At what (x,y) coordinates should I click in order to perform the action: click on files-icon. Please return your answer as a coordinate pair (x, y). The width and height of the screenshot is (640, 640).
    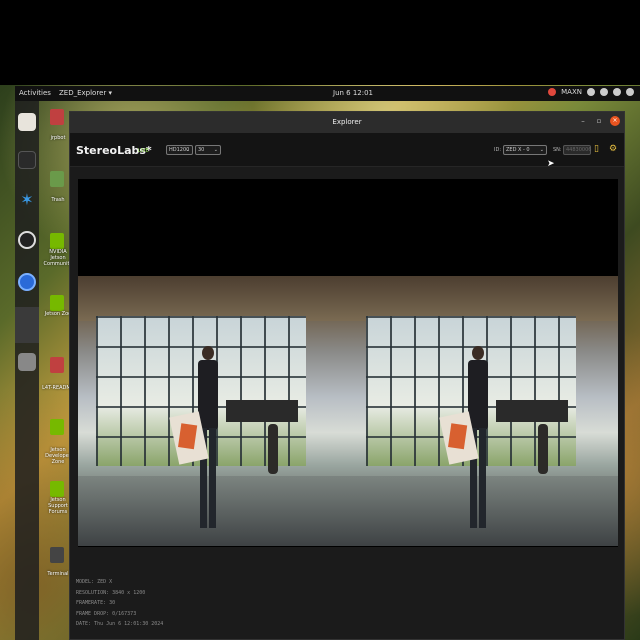
    Looking at the image, I should click on (27, 122).